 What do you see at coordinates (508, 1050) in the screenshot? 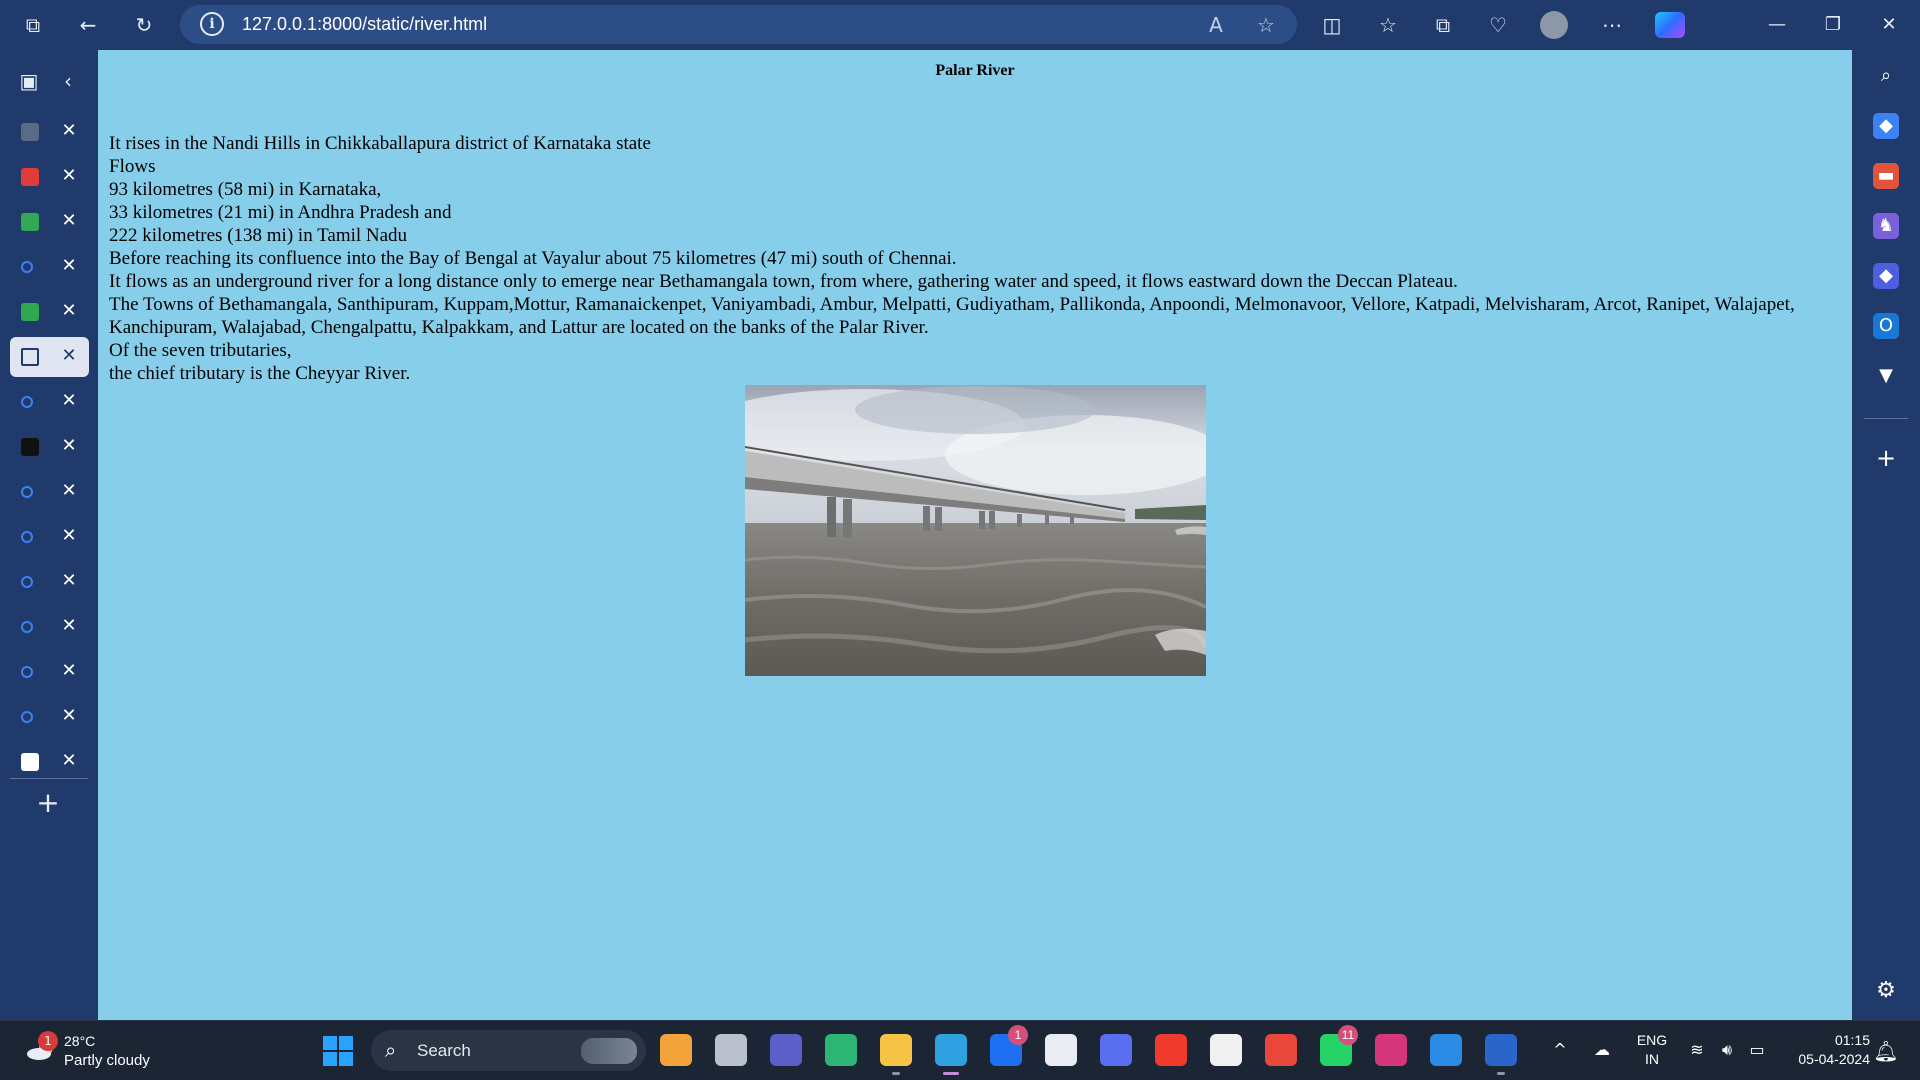
I see `taskbar-search: ⌕ Search` at bounding box center [508, 1050].